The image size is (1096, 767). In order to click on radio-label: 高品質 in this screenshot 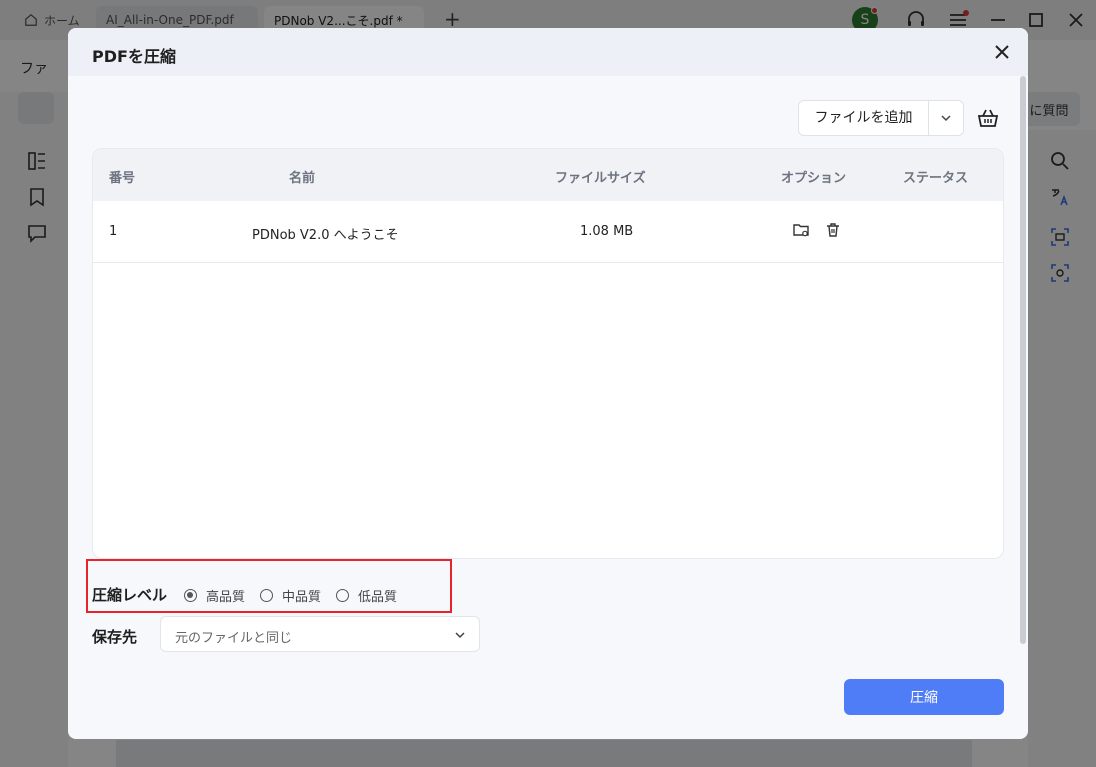, I will do `click(226, 597)`.